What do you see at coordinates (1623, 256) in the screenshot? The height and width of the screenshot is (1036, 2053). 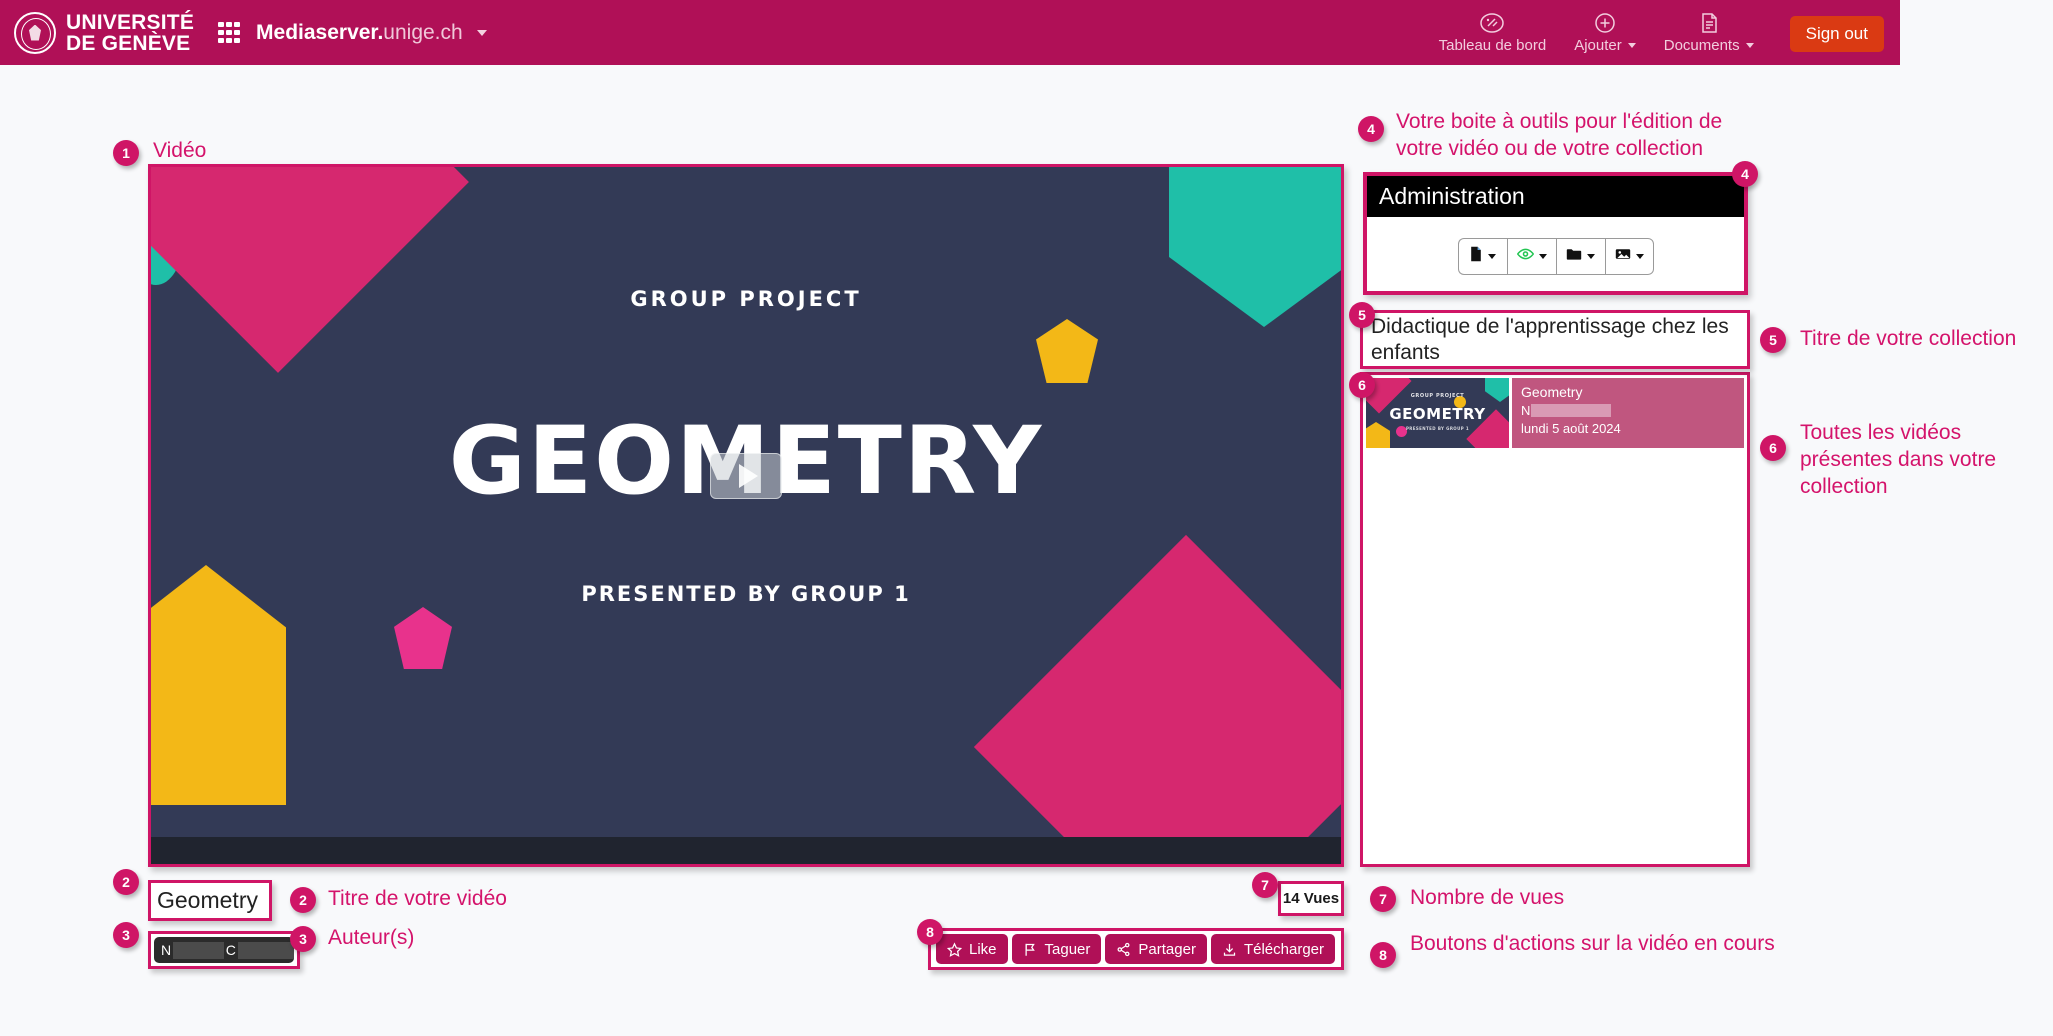 I see `image-icon` at bounding box center [1623, 256].